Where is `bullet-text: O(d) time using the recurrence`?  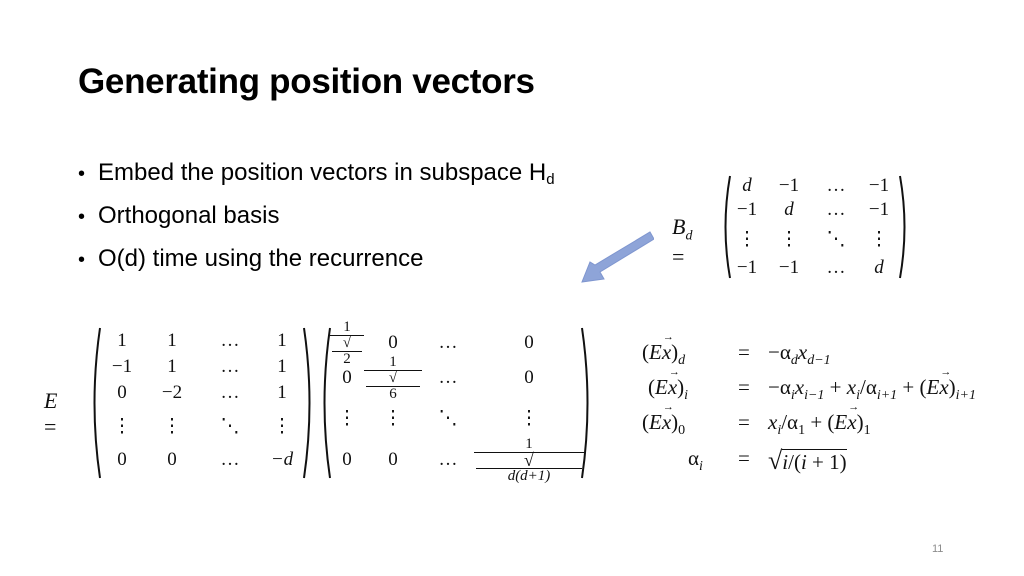 bullet-text: O(d) time using the recurrence is located at coordinates (261, 258).